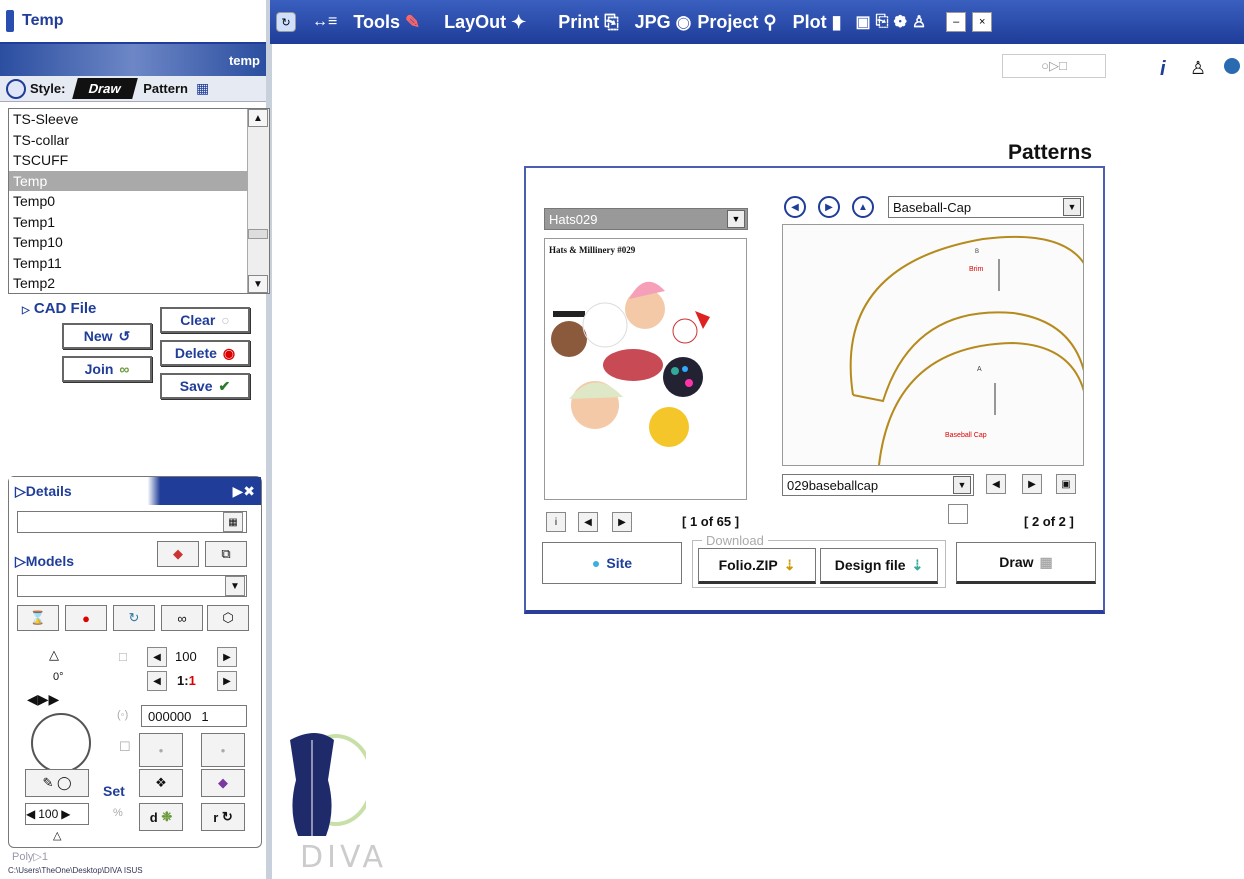 The image size is (1244, 879). What do you see at coordinates (919, 22) in the screenshot?
I see `user-icon: ♙` at bounding box center [919, 22].